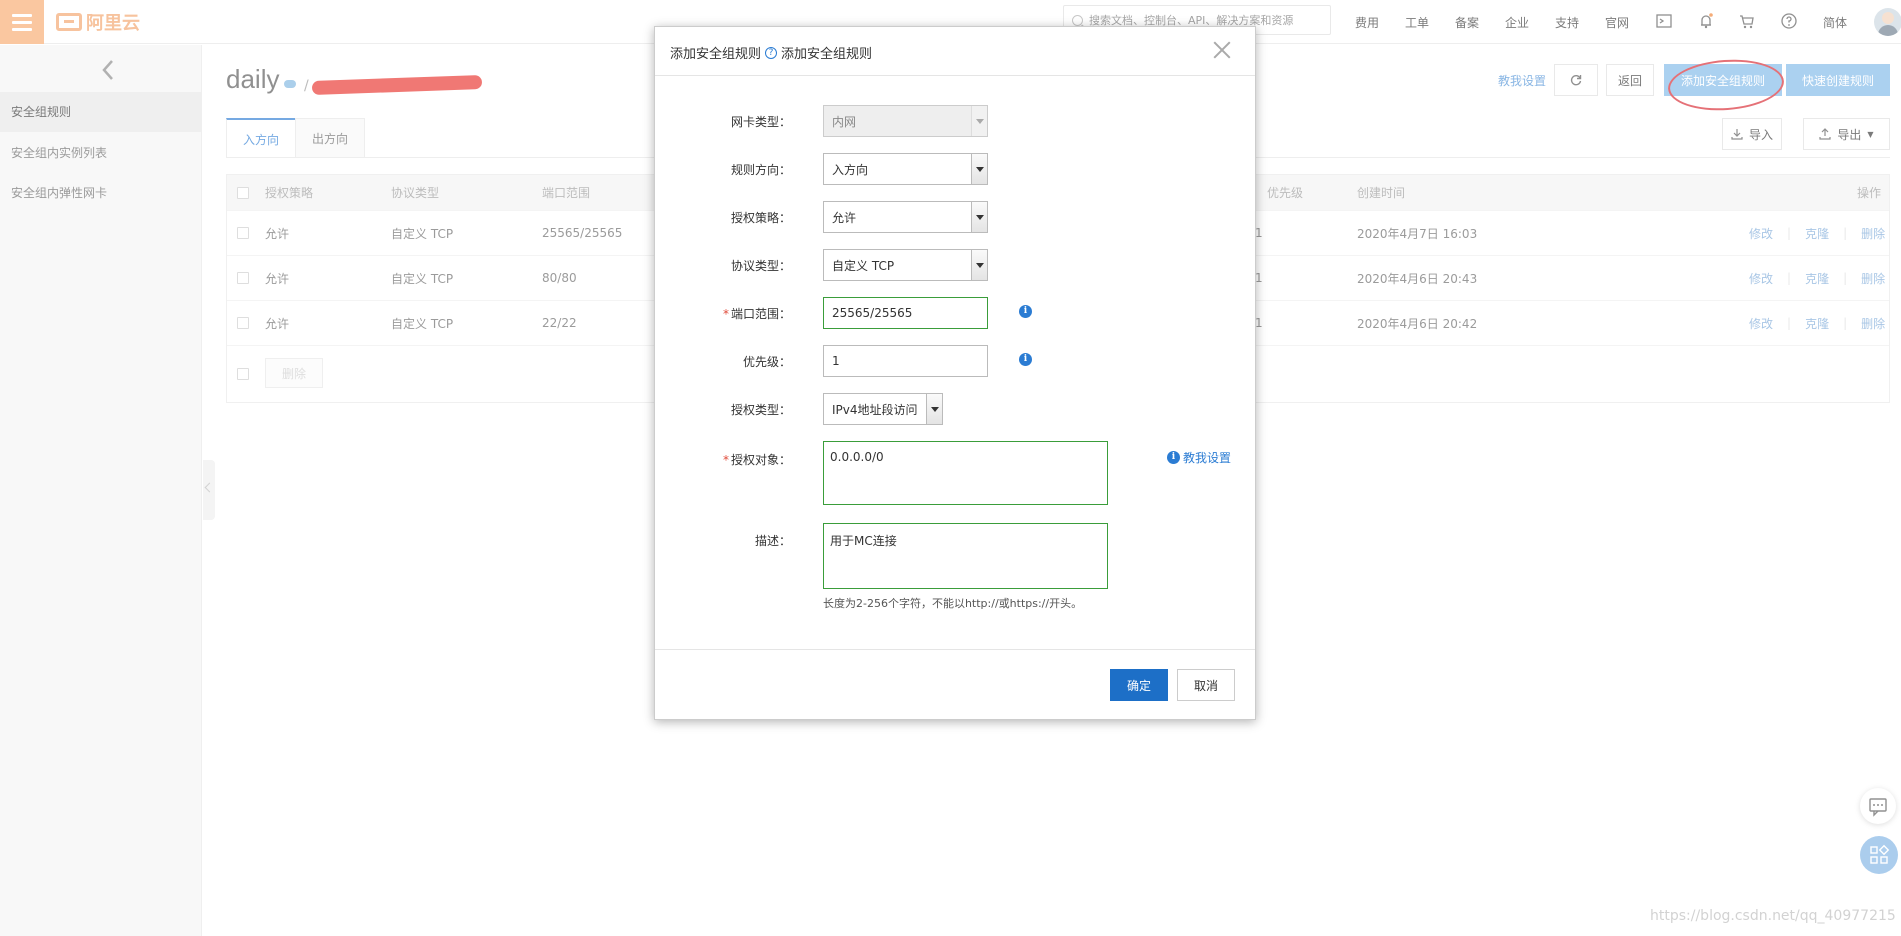 The height and width of the screenshot is (936, 1901). What do you see at coordinates (953, 603) in the screenshot?
I see `description-hint: 长度为2-256个字符，不能以http://或https://开头。` at bounding box center [953, 603].